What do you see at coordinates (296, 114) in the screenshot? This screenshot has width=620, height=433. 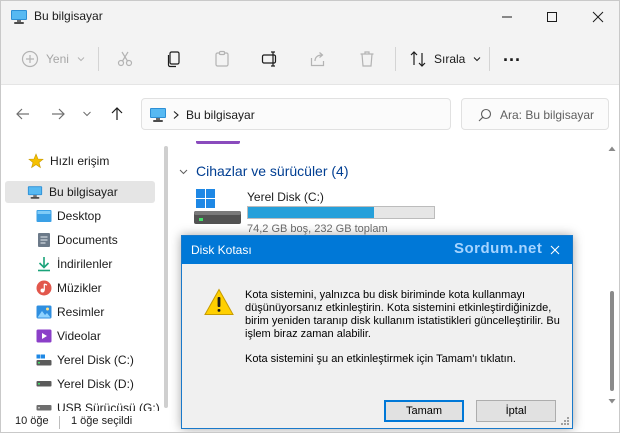 I see `address-bar: Bu bilgisayar` at bounding box center [296, 114].